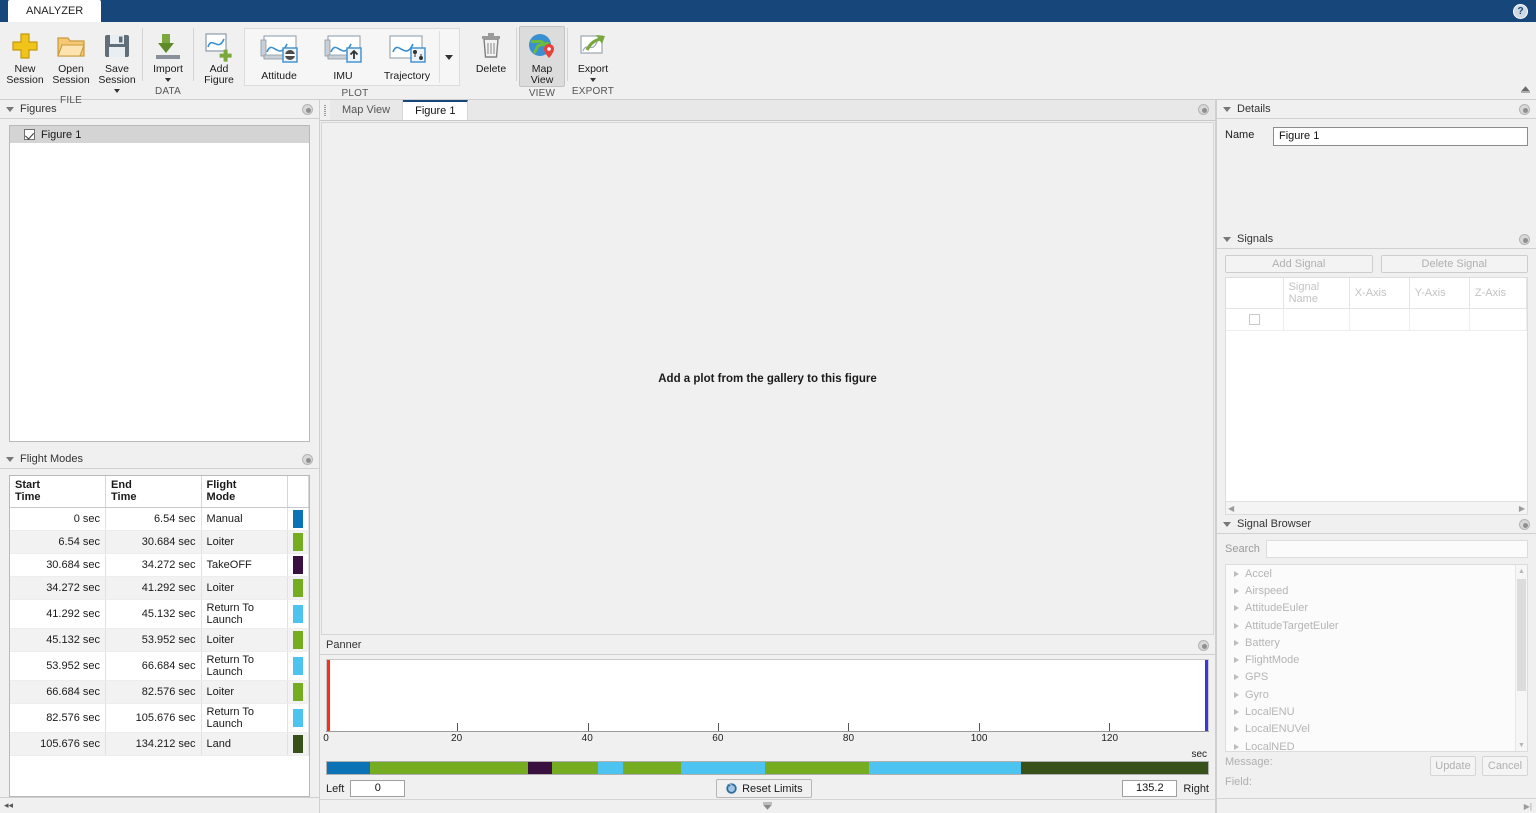  I want to click on scroll-down-icon, so click(767, 806).